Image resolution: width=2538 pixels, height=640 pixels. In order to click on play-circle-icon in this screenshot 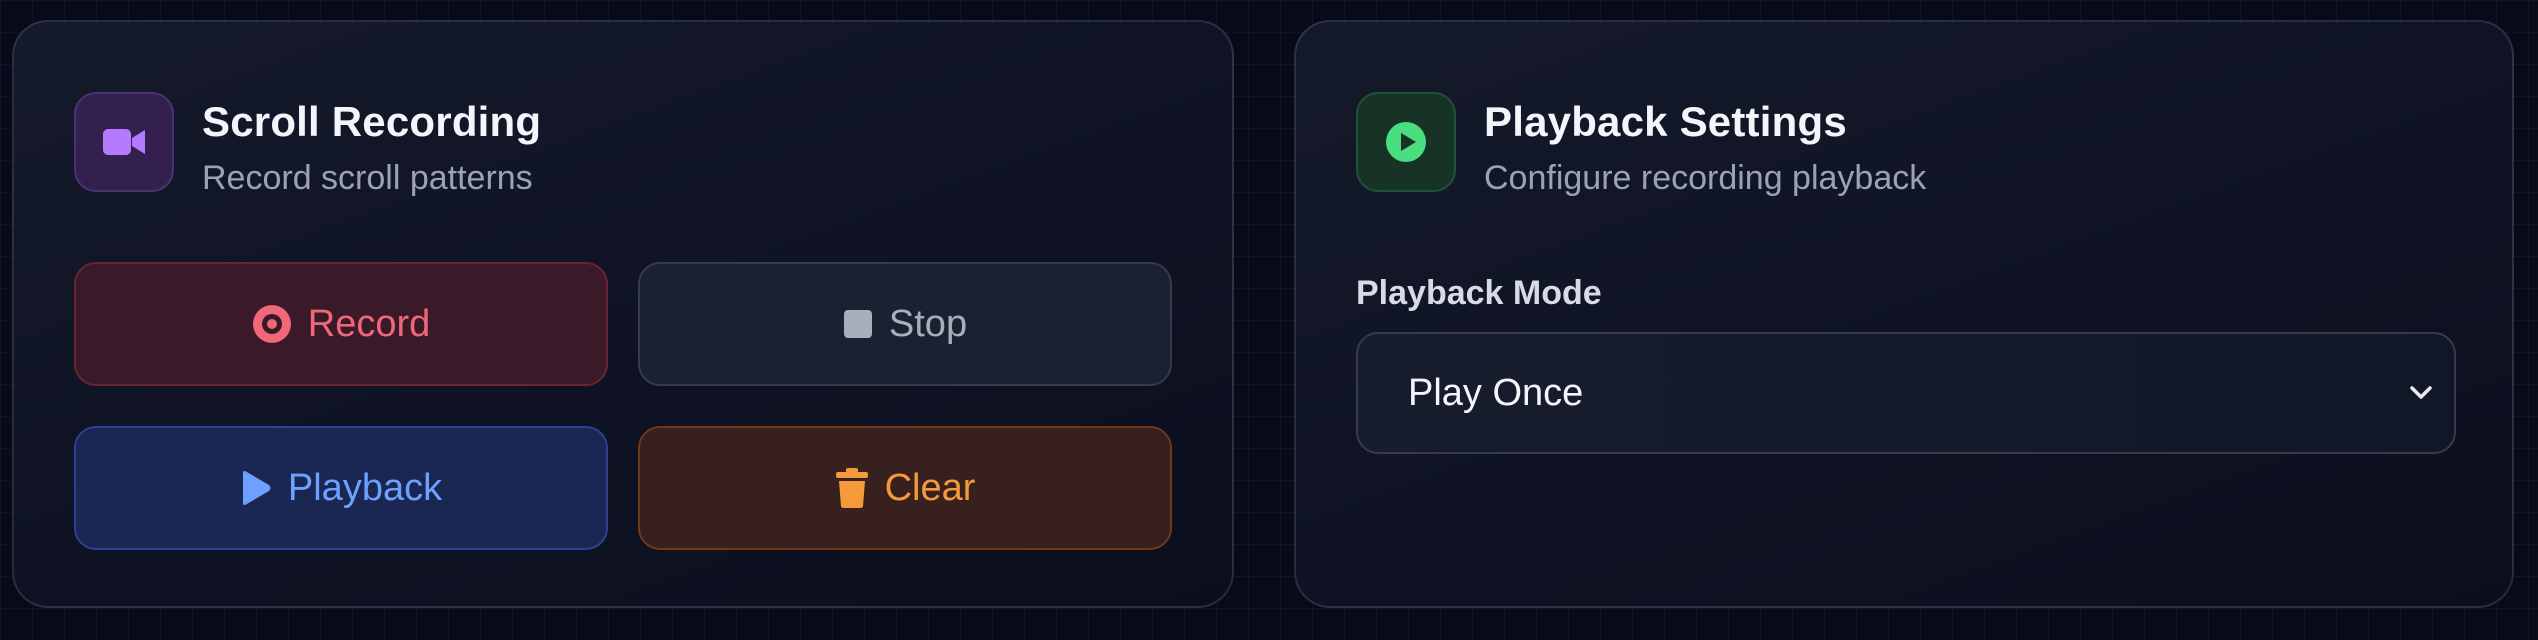, I will do `click(1406, 142)`.